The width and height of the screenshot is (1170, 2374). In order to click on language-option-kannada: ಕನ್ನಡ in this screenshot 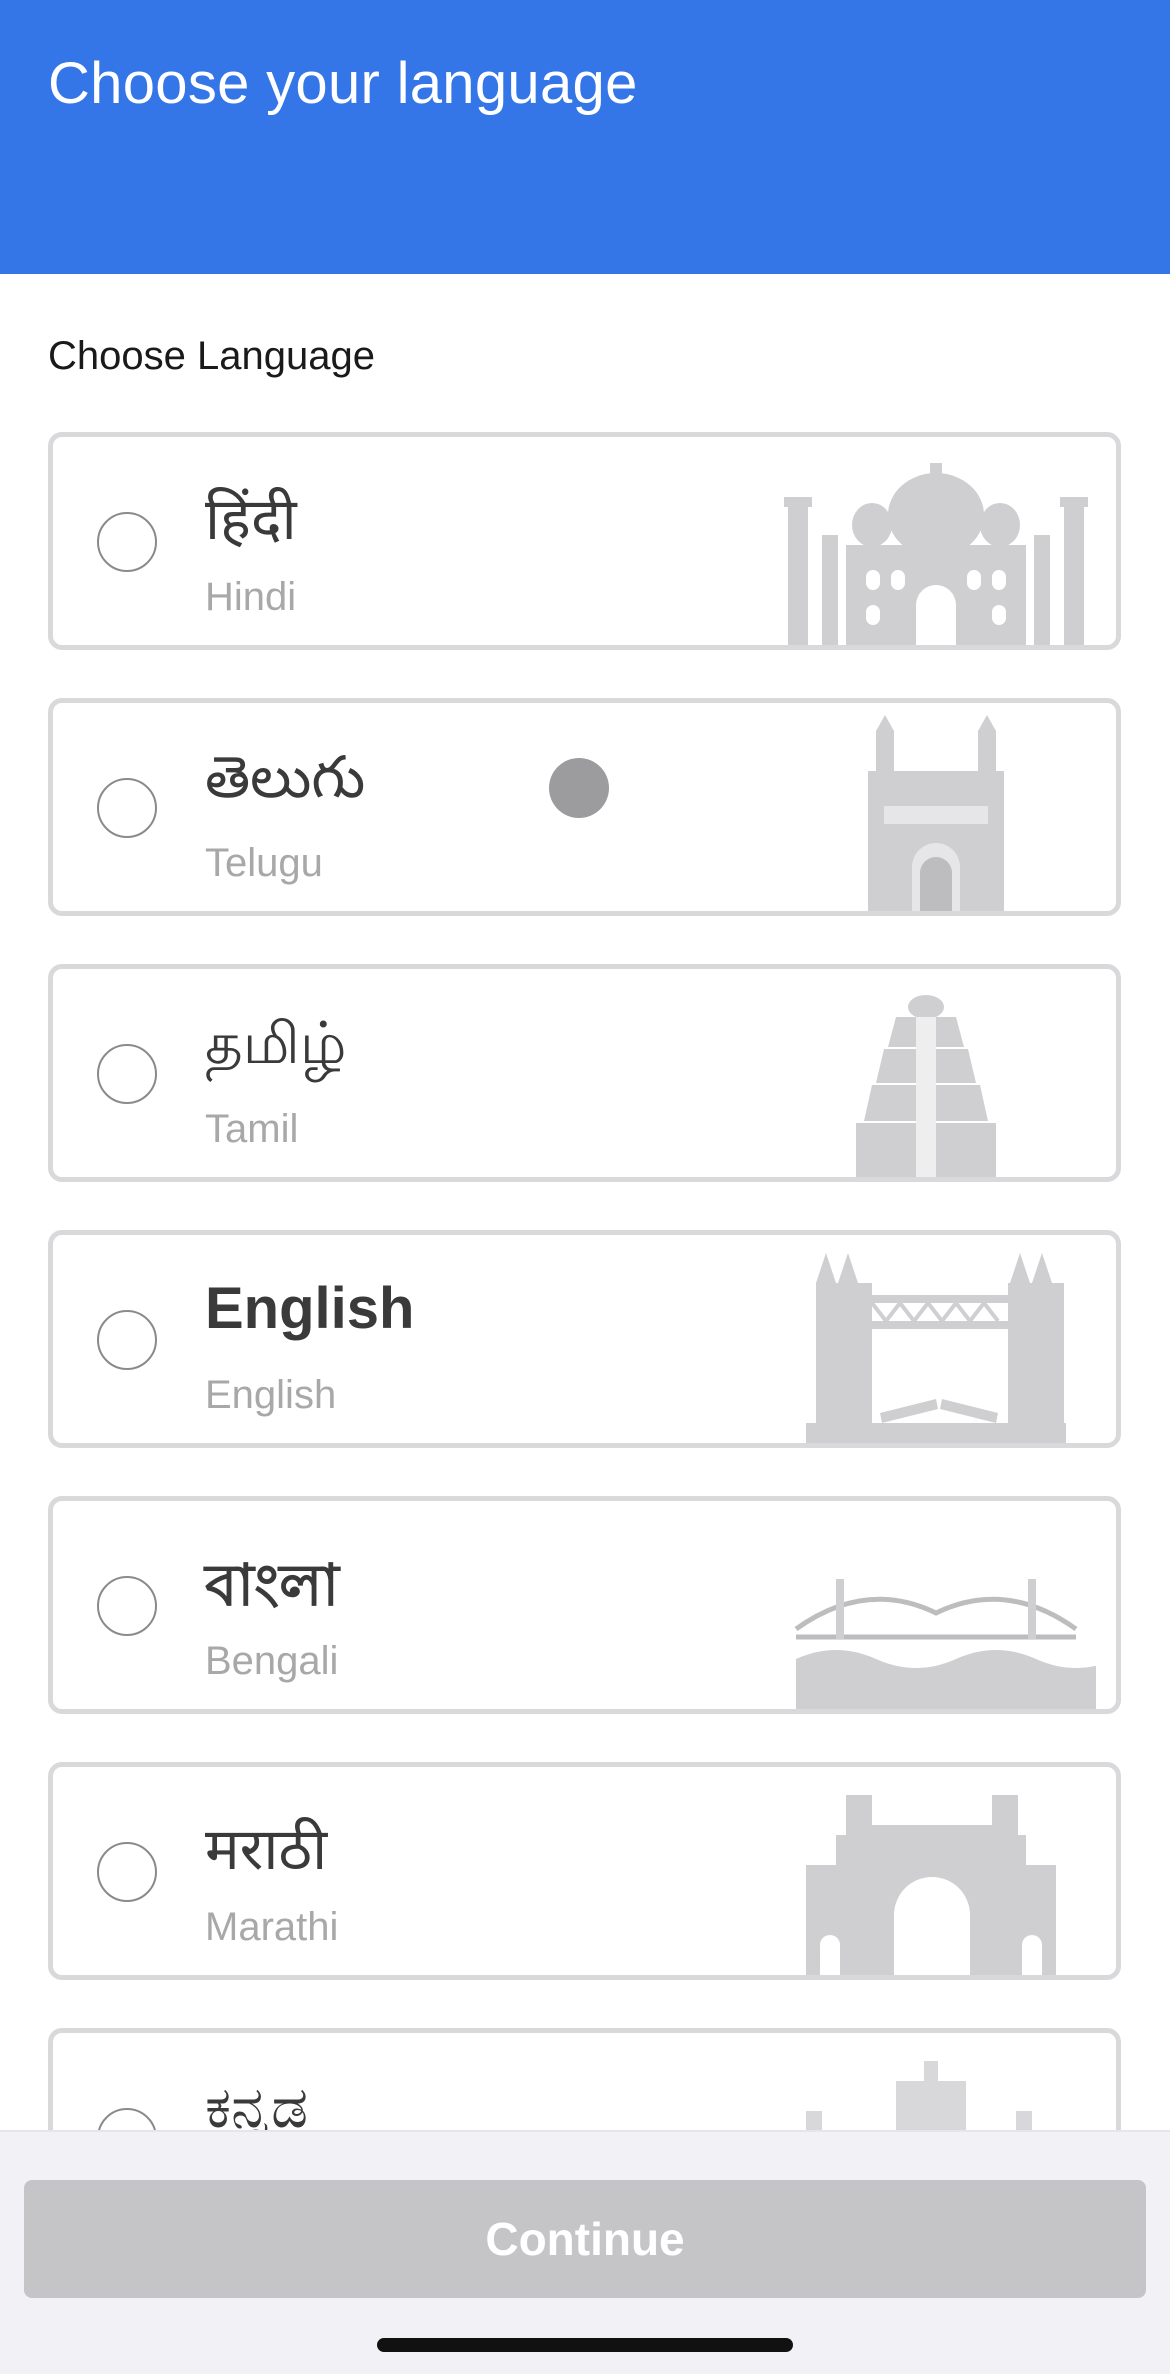, I will do `click(584, 2079)`.